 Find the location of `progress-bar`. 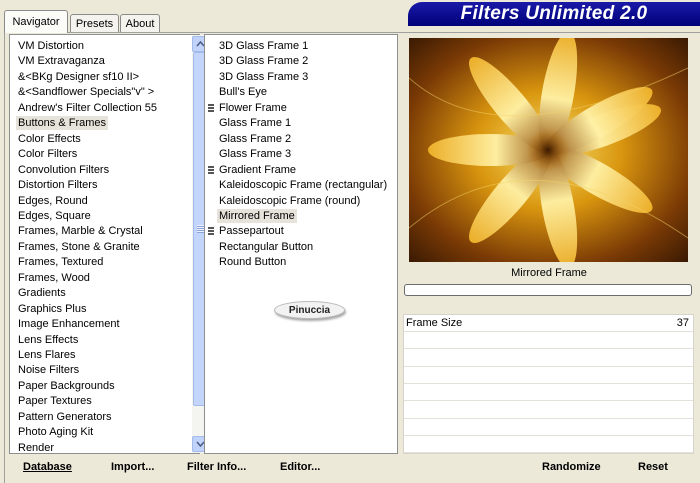

progress-bar is located at coordinates (548, 290).